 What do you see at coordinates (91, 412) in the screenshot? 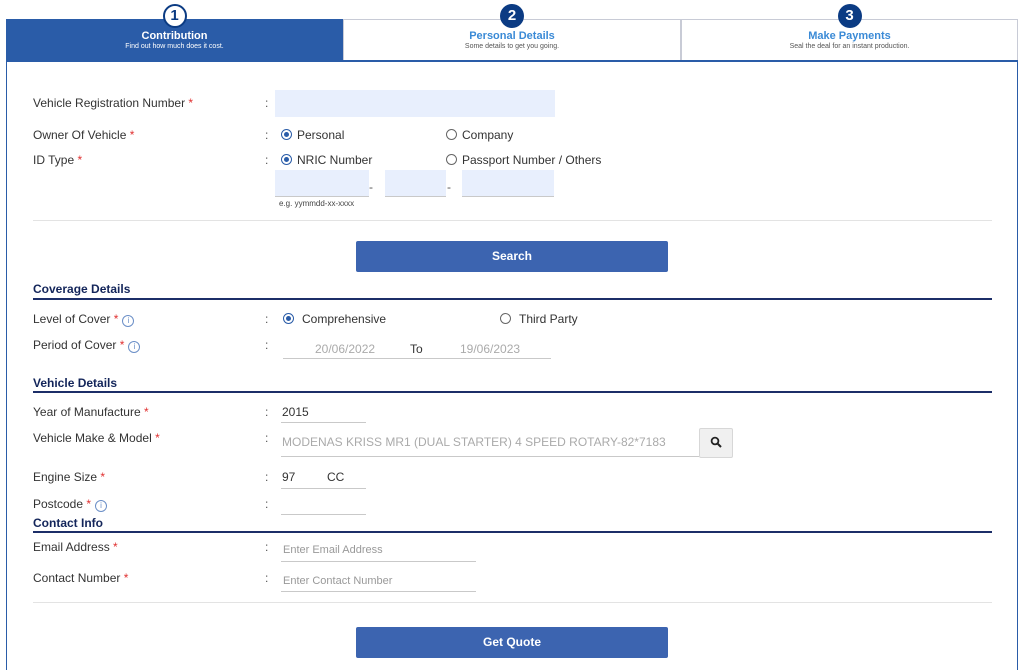
I see `year-label: Year of Manufacture *` at bounding box center [91, 412].